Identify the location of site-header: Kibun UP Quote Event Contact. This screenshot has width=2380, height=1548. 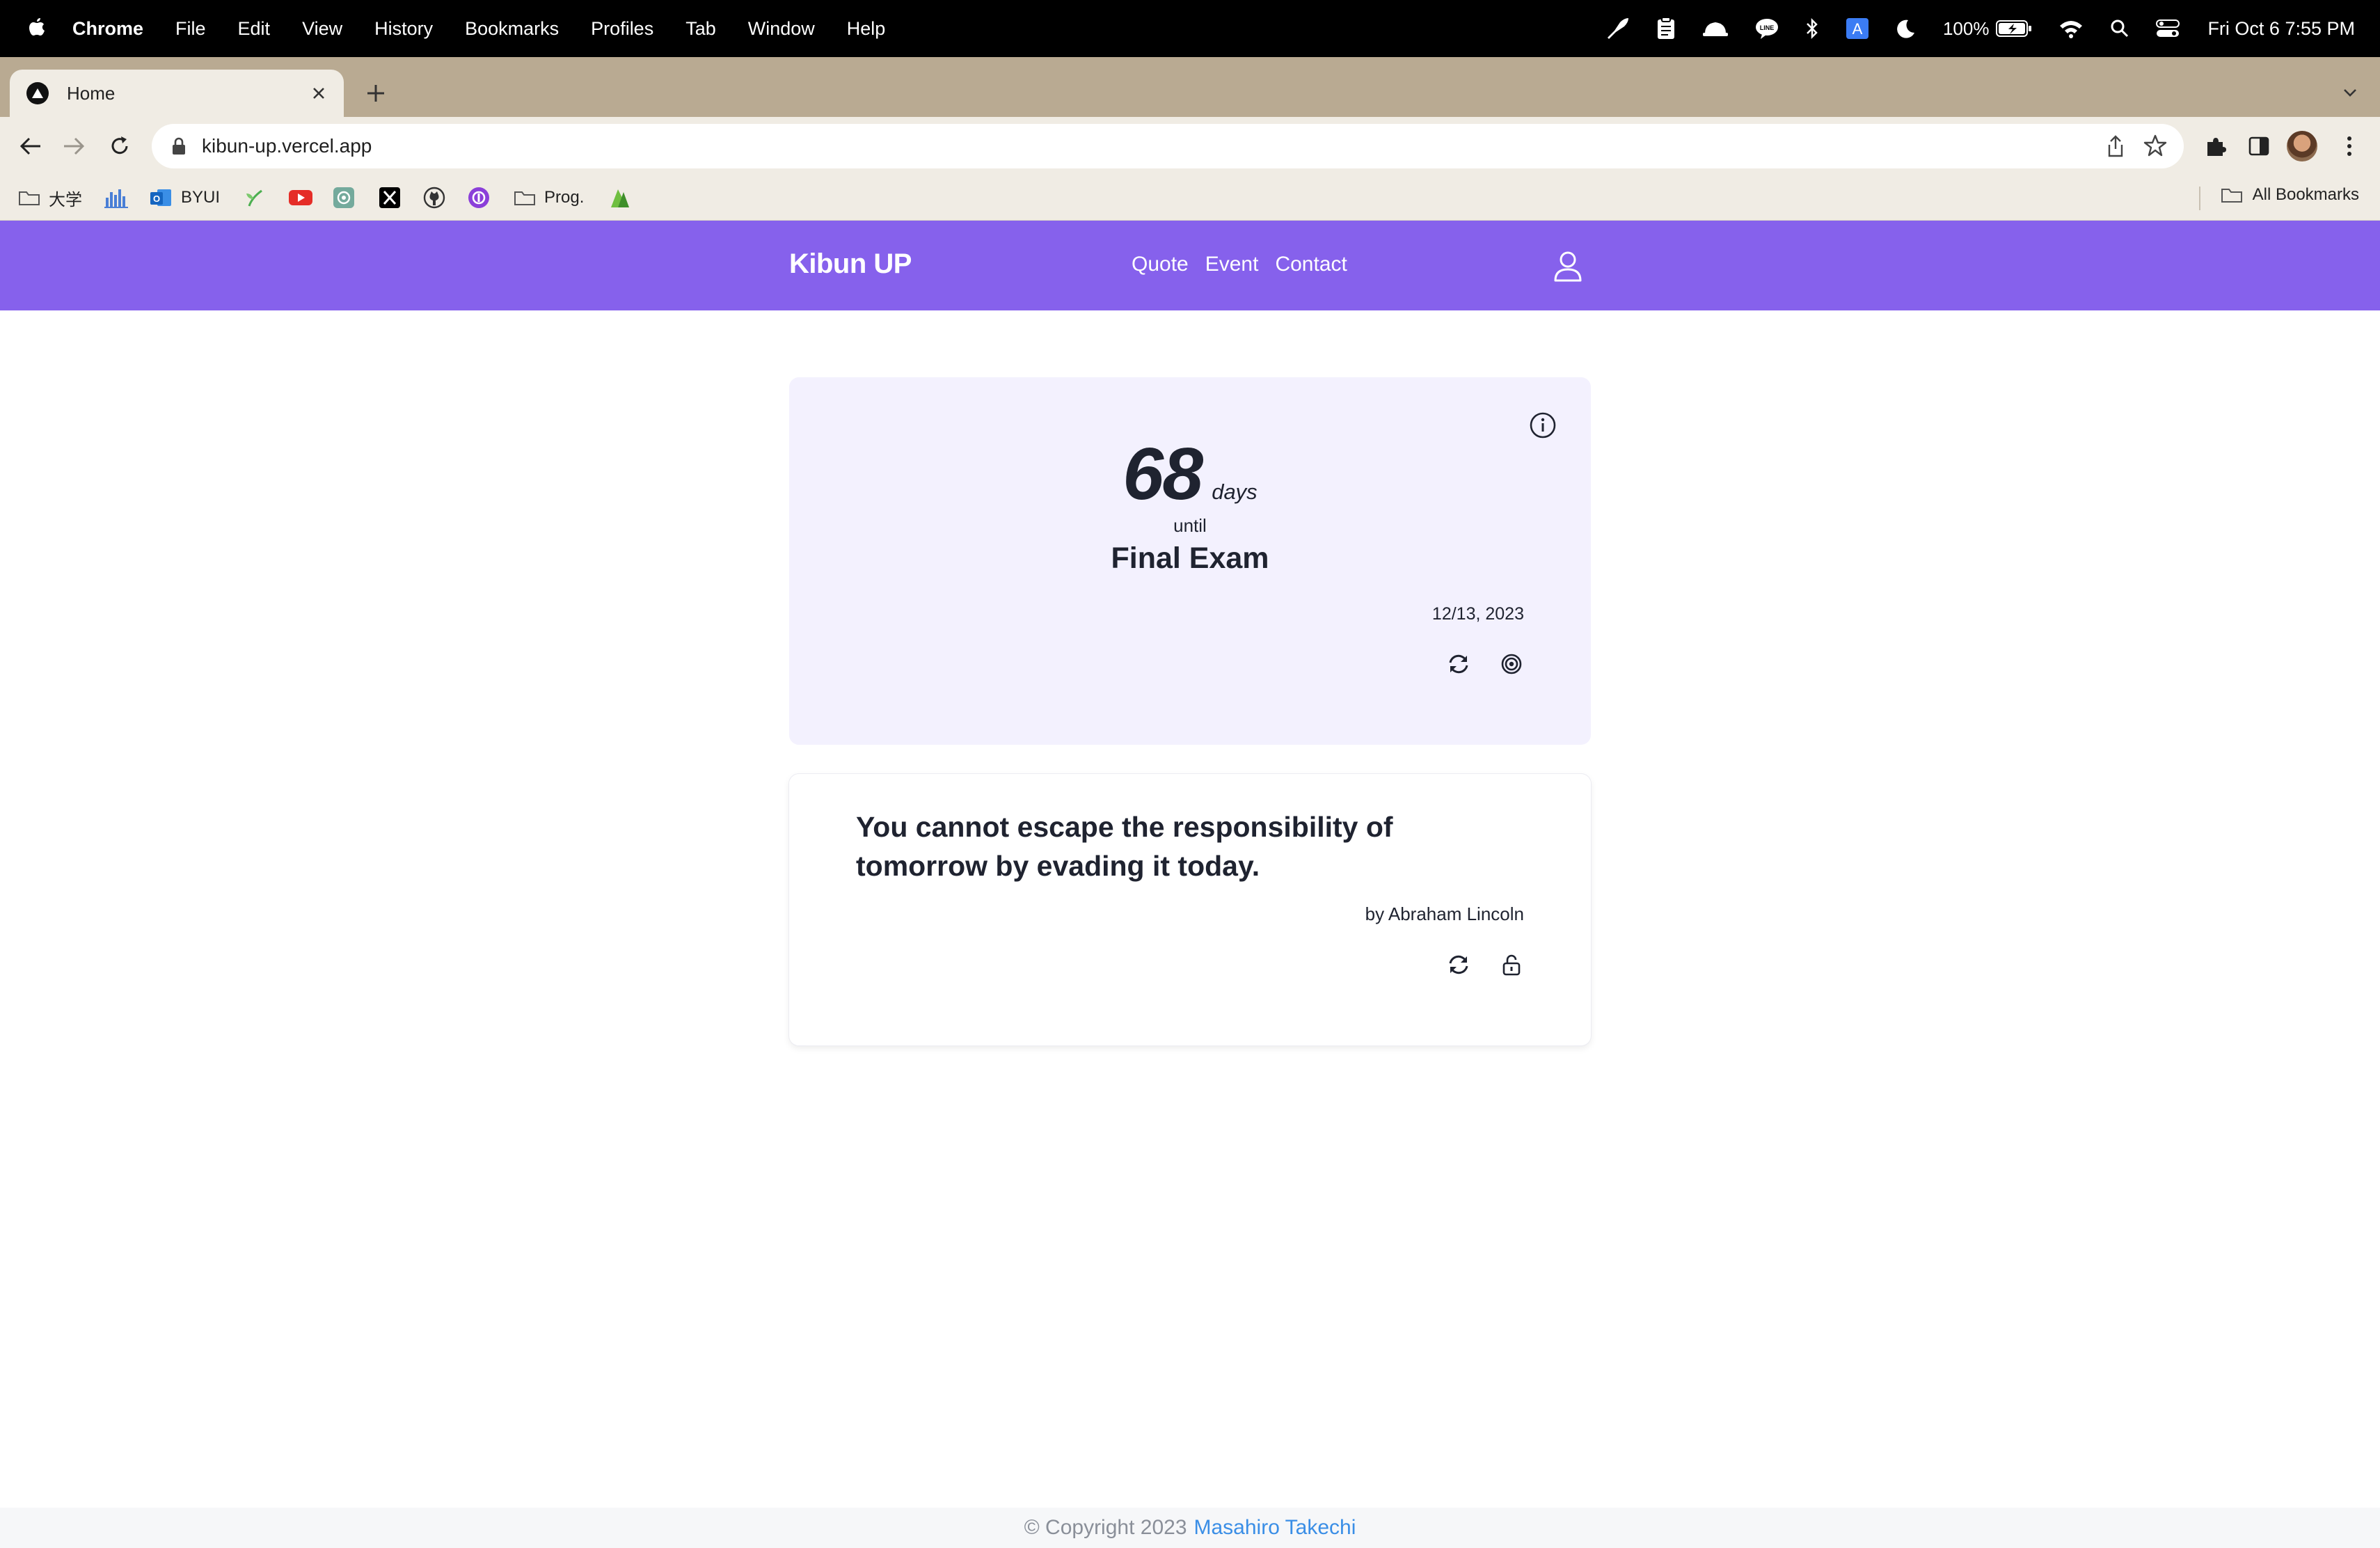
(1190, 265).